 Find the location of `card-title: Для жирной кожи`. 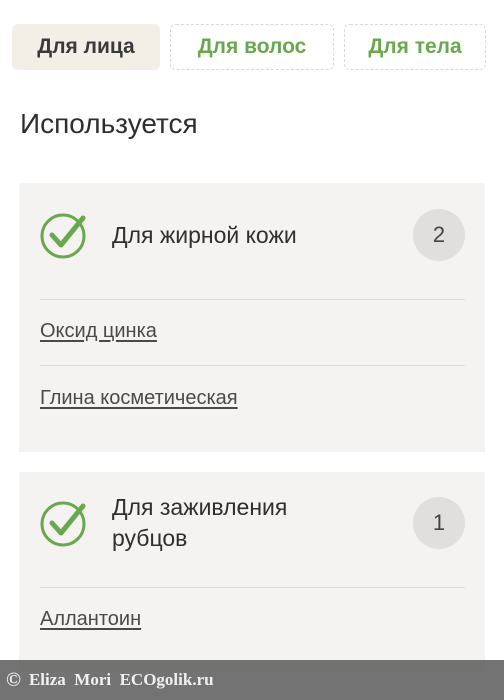

card-title: Для жирной кожи is located at coordinates (204, 235).